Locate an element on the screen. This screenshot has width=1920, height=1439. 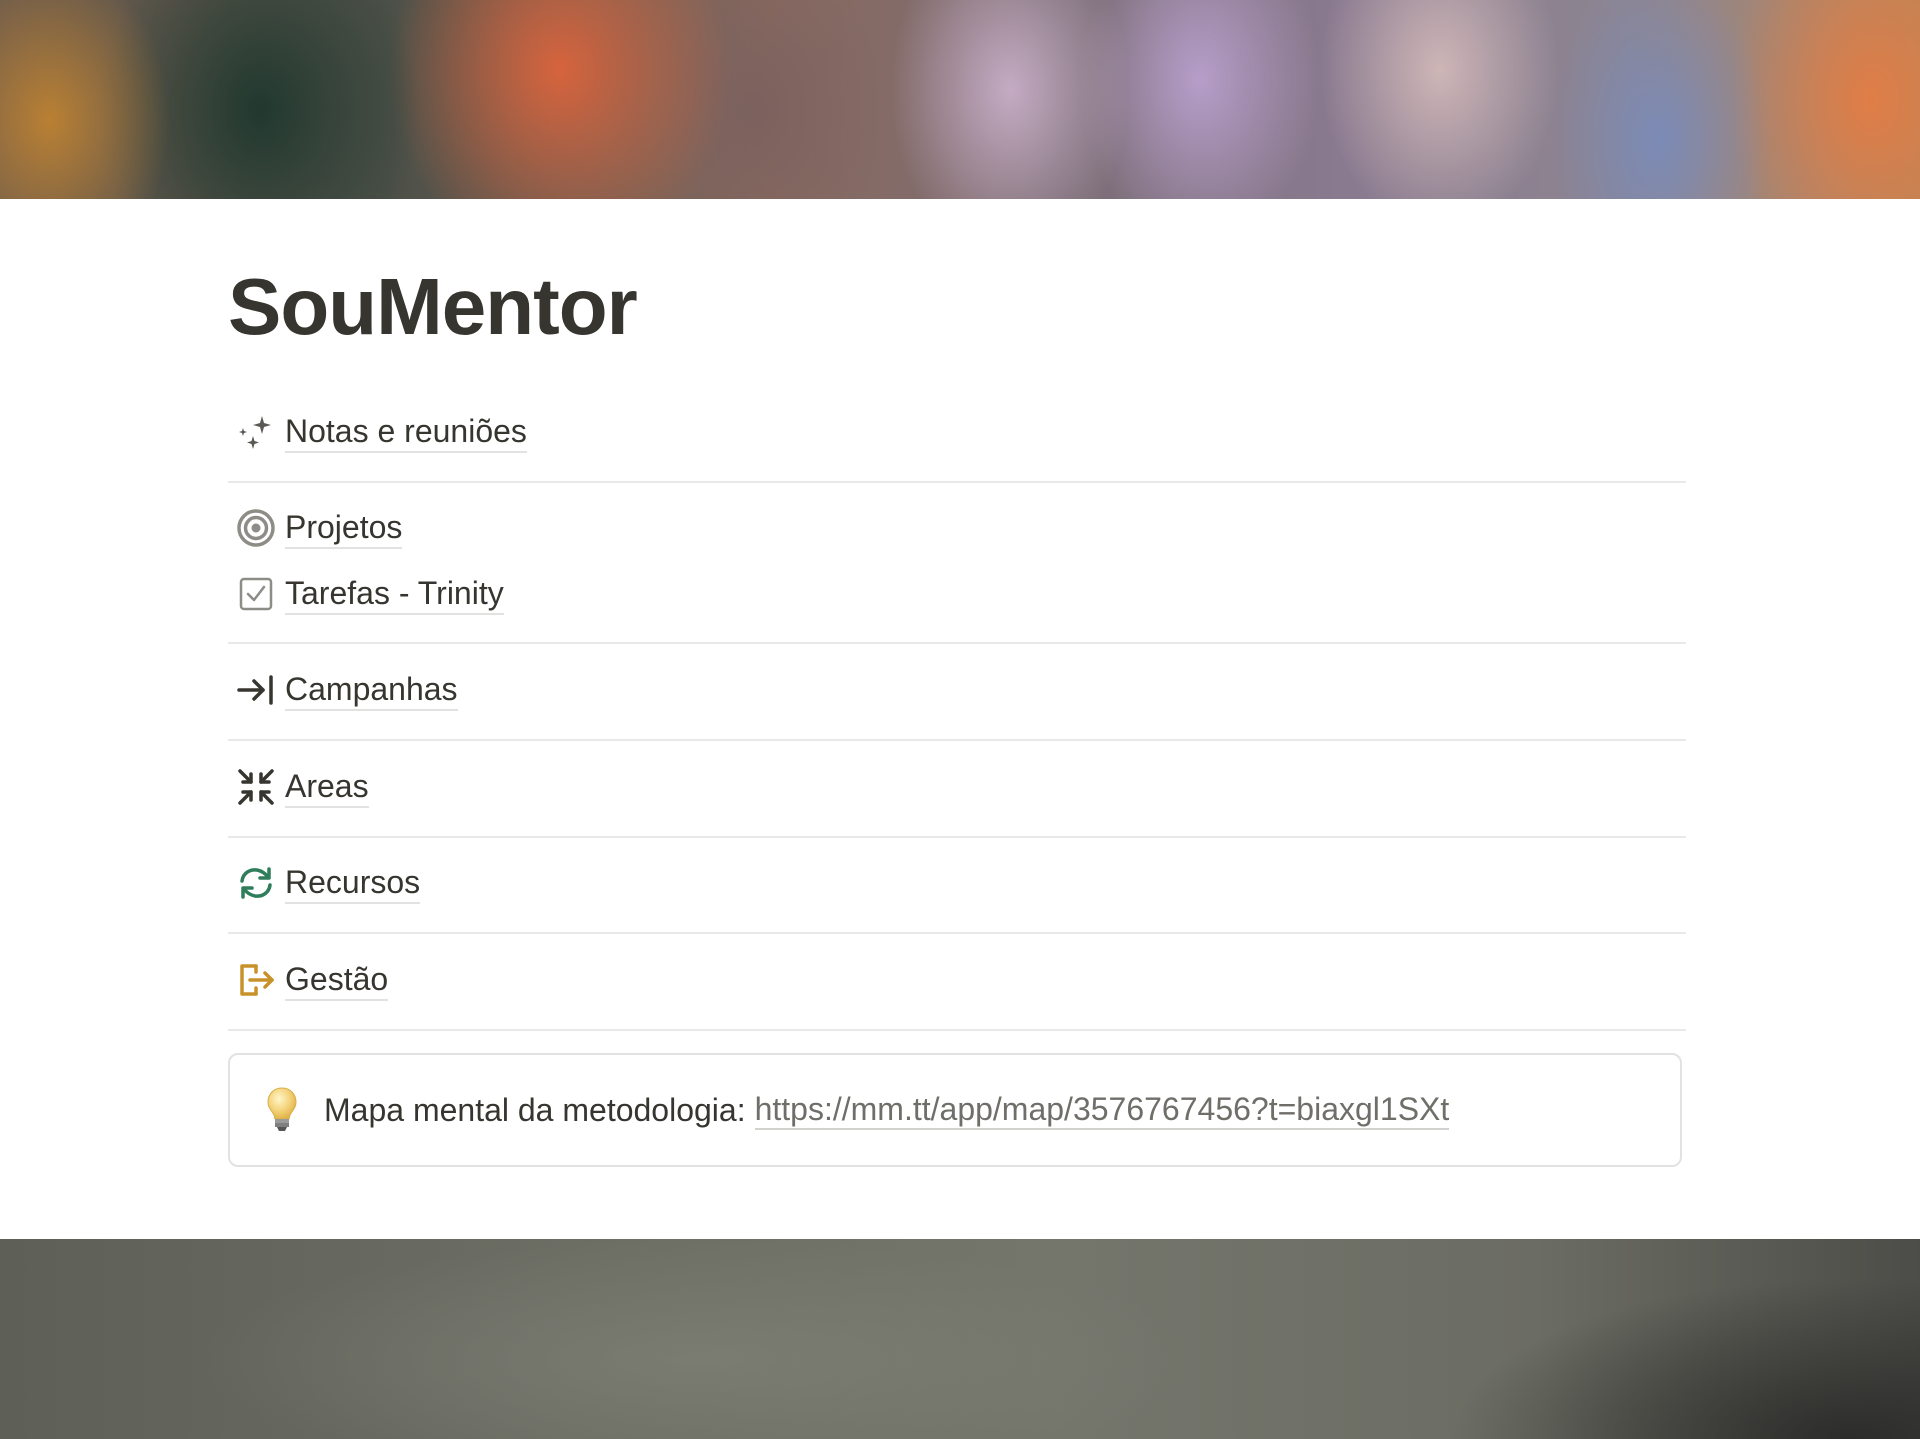
page-link-notas: Notas e reuniões is located at coordinates (377, 432).